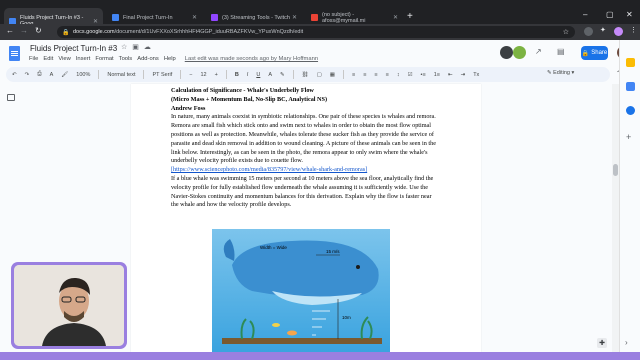 This screenshot has width=640, height=360. I want to click on align-right-icon: ≡, so click(375, 75).